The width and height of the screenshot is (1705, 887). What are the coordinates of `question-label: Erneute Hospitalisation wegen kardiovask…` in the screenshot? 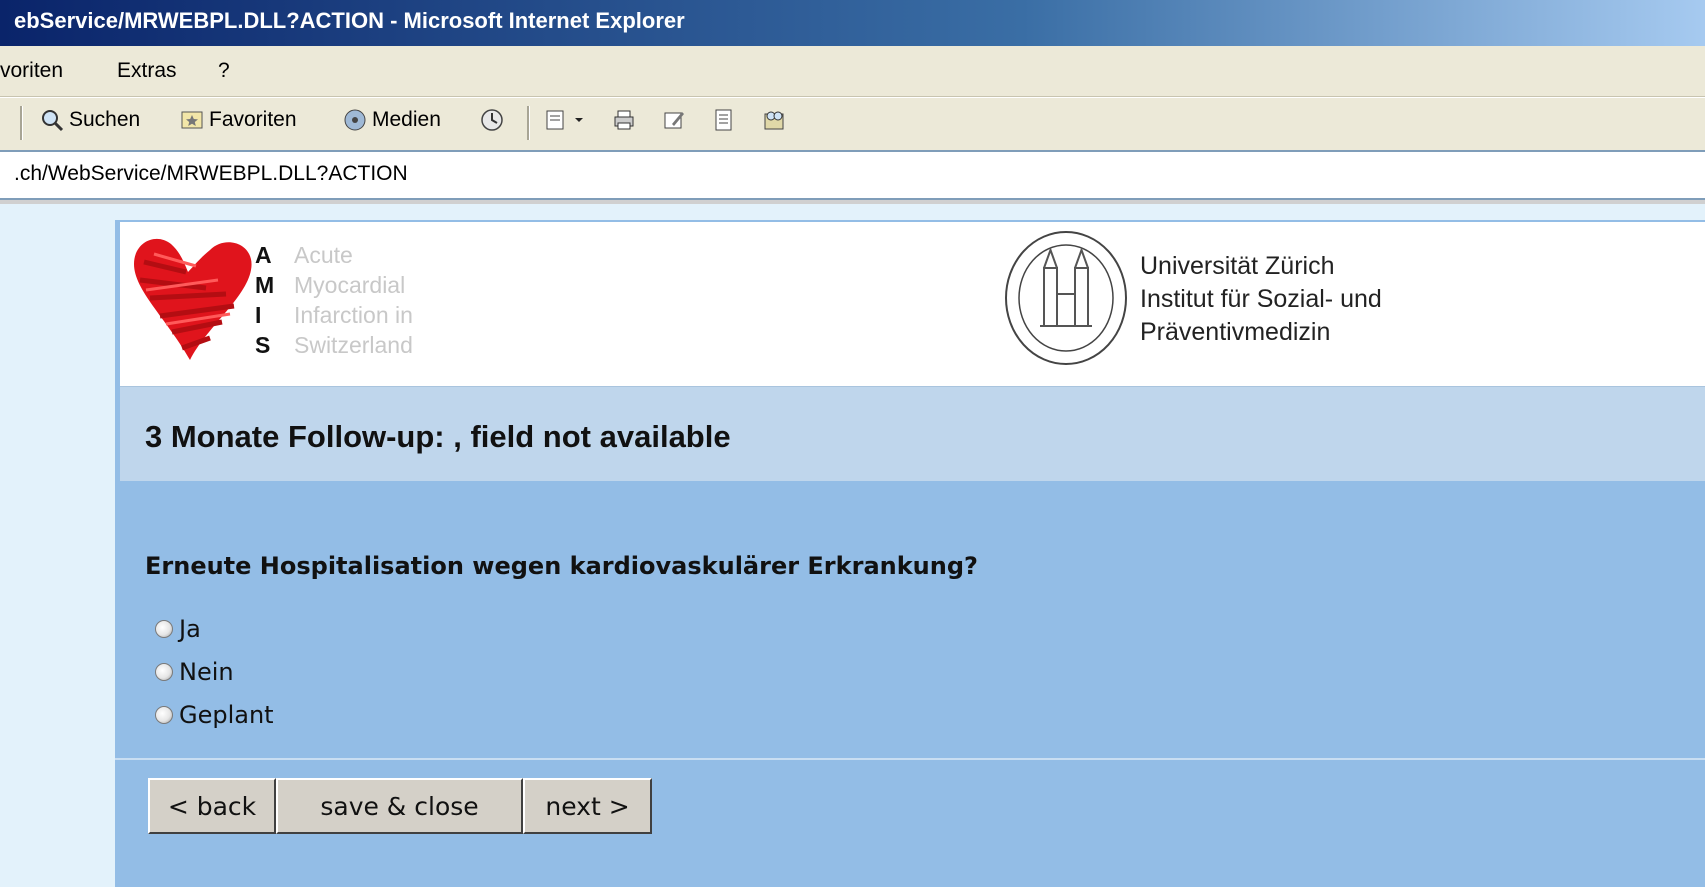 It's located at (561, 566).